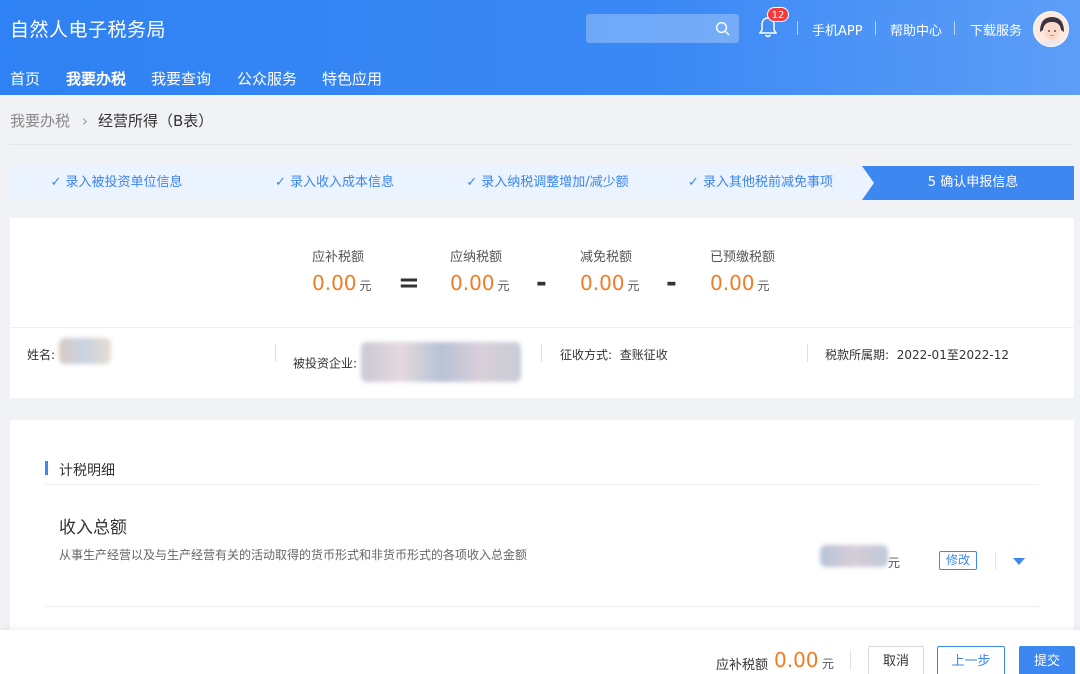 The image size is (1080, 674). I want to click on search-icon, so click(722, 28).